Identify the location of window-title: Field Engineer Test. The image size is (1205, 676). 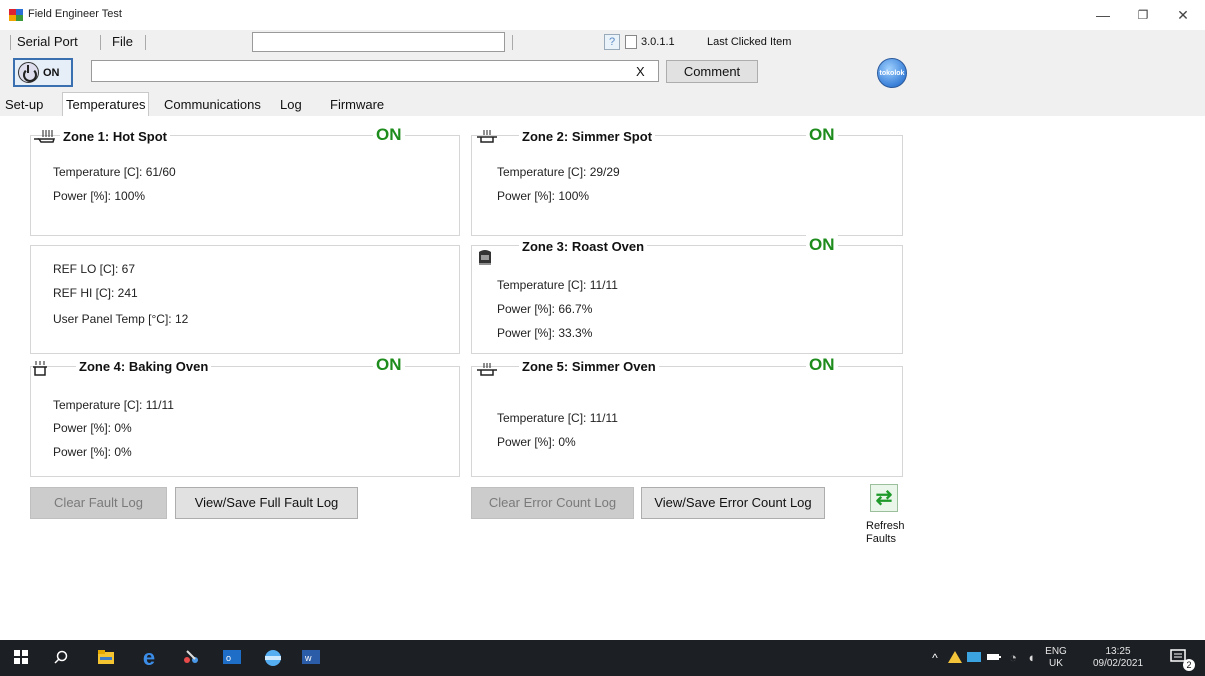
(75, 14).